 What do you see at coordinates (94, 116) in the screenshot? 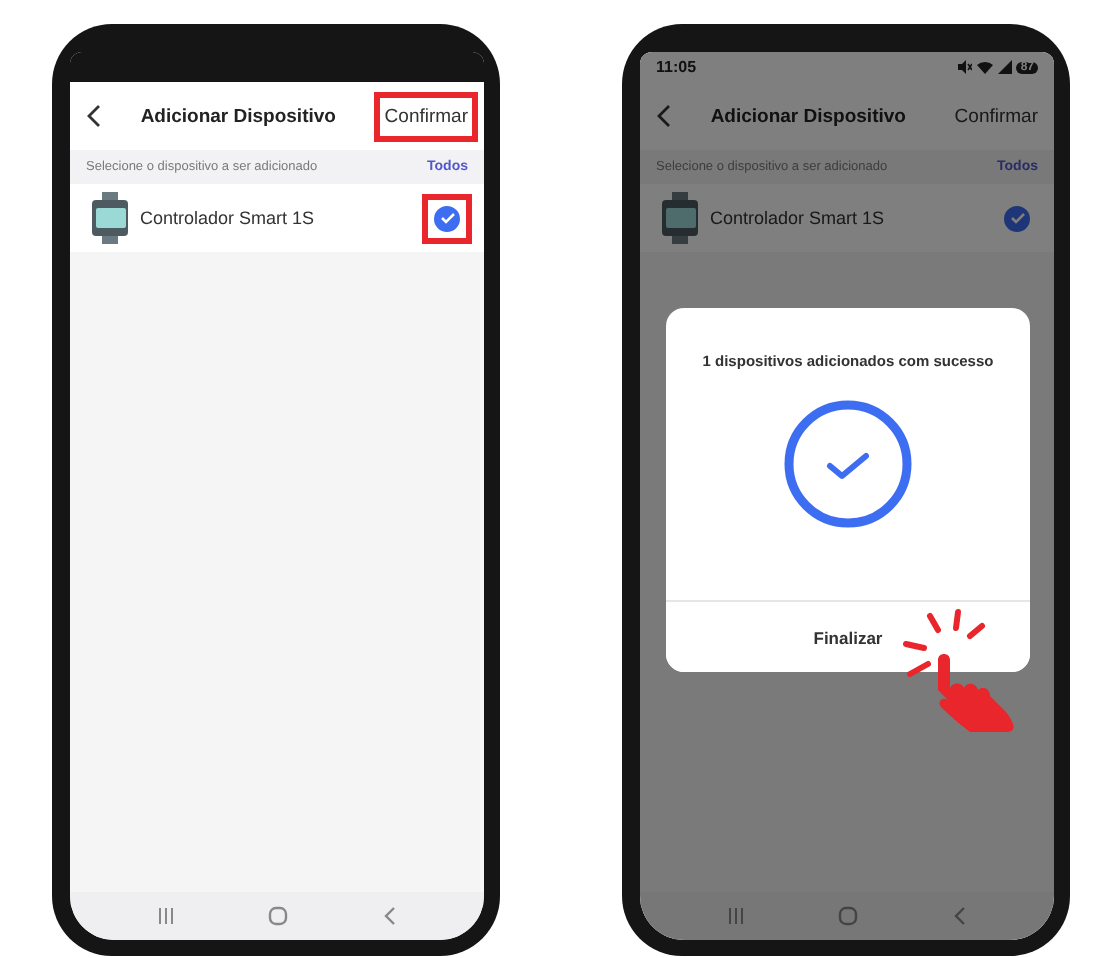
I see `back-icon` at bounding box center [94, 116].